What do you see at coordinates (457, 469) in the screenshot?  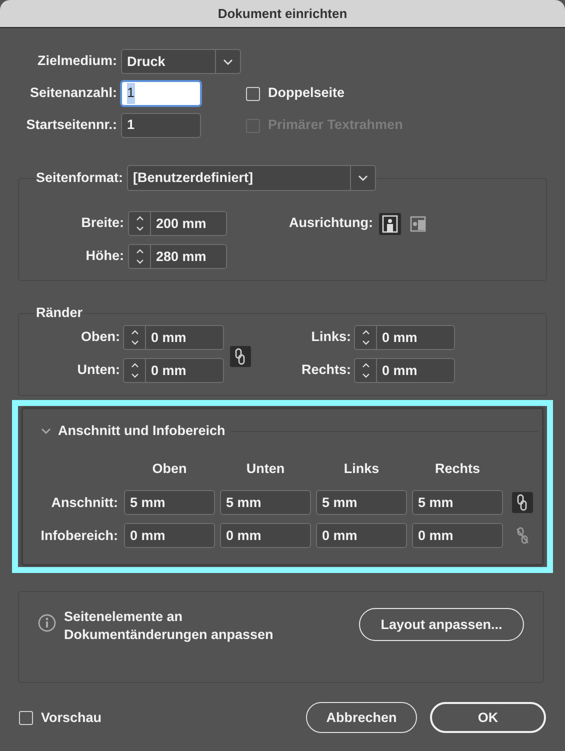 I see `column-header: Rechts` at bounding box center [457, 469].